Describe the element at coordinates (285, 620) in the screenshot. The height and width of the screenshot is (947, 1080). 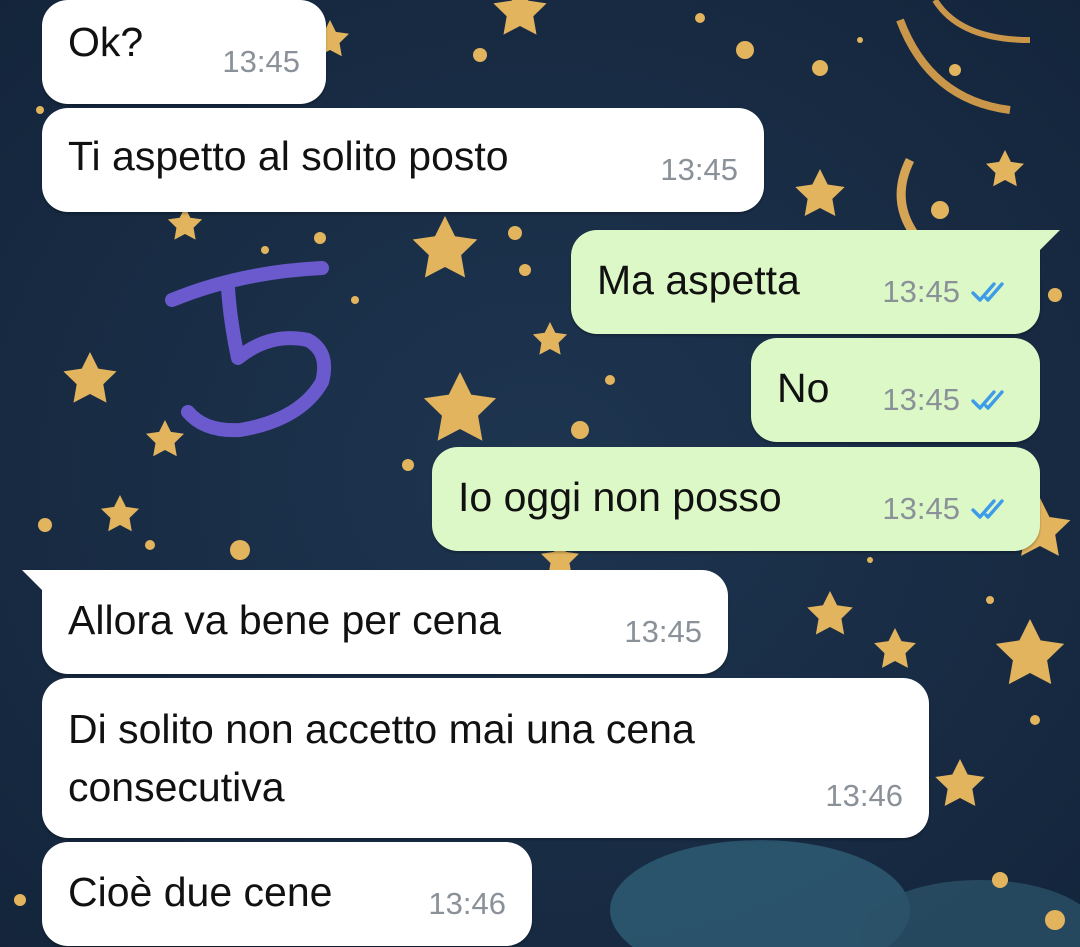
I see `message-text: Allora va bene per cena` at that location.